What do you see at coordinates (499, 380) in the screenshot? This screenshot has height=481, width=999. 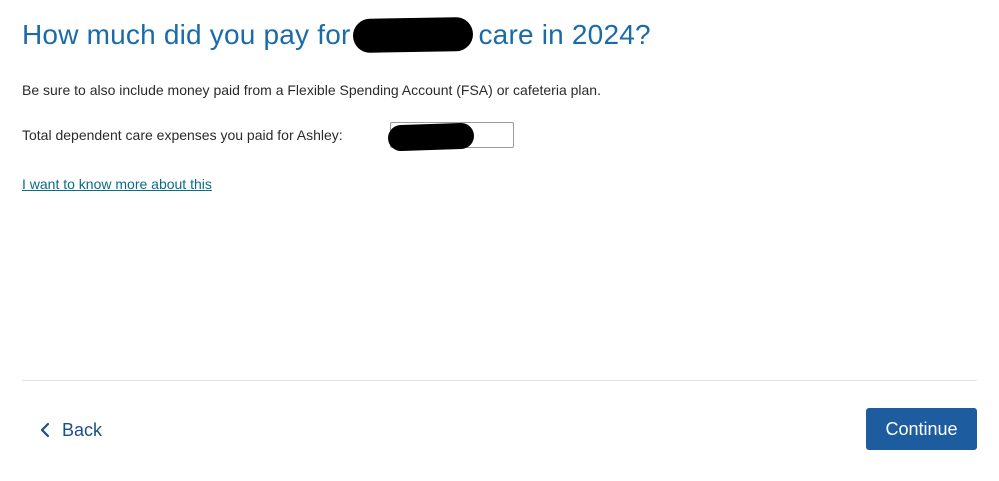 I see `footer-divider` at bounding box center [499, 380].